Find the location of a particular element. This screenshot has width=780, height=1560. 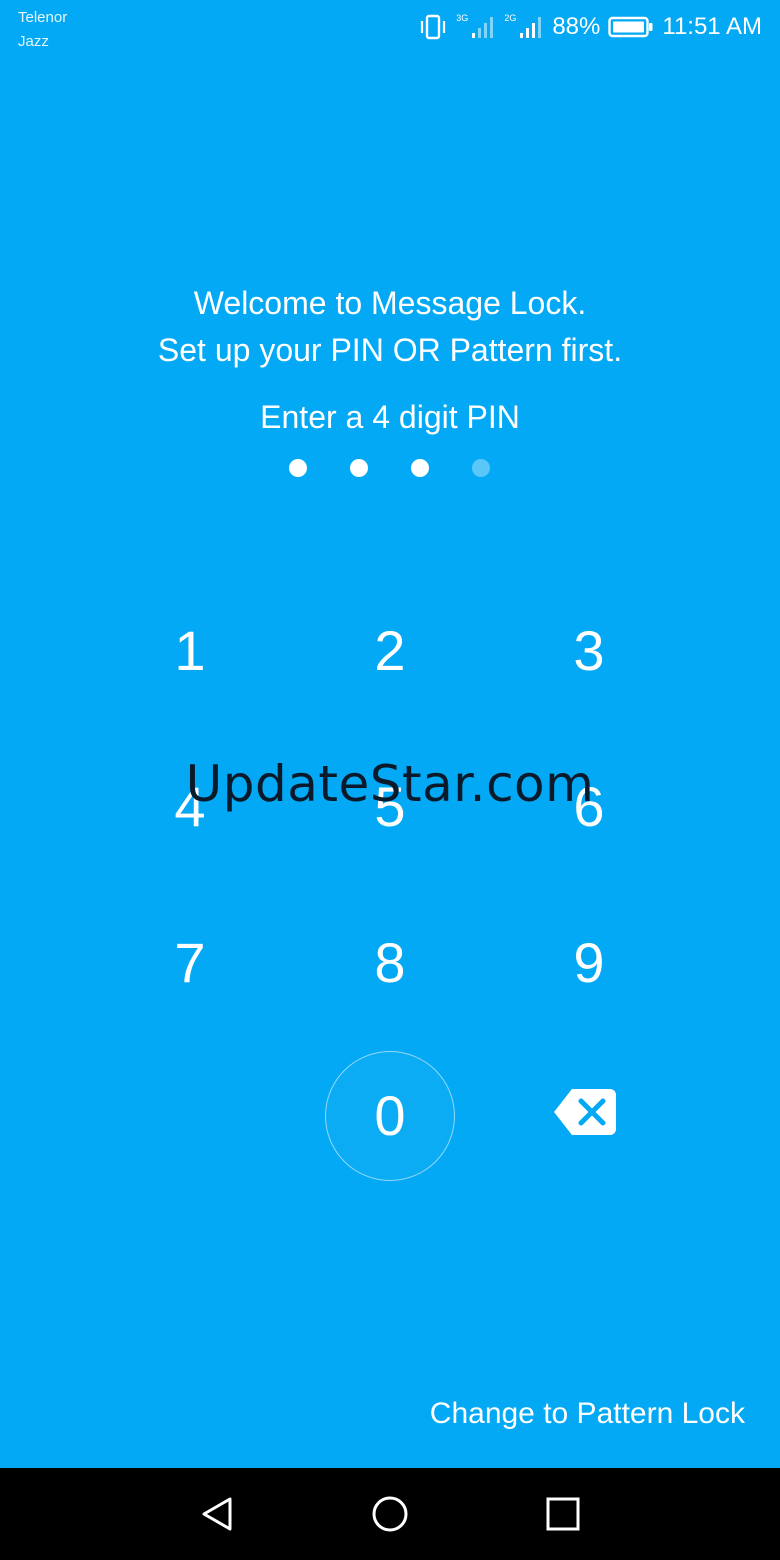

home-icon is located at coordinates (390, 1516).